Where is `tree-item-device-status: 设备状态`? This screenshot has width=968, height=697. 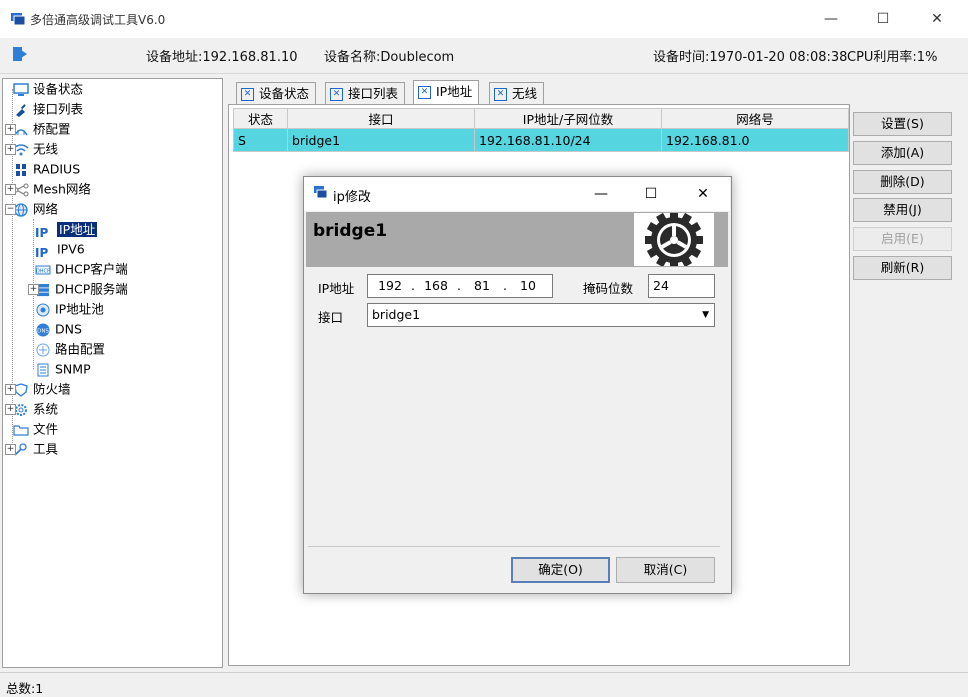
tree-item-device-status: 设备状态 is located at coordinates (48, 89).